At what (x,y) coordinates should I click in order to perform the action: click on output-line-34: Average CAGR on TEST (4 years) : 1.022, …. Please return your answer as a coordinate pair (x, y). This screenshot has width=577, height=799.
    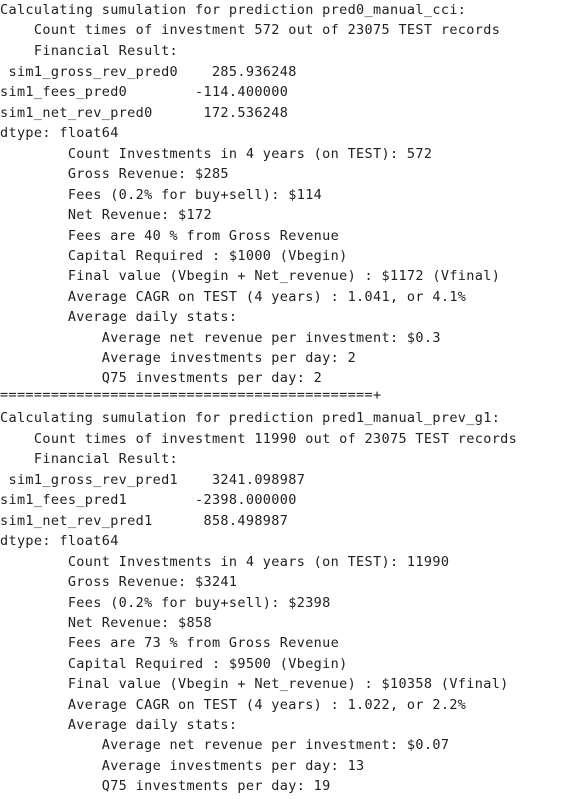
    Looking at the image, I should click on (233, 705).